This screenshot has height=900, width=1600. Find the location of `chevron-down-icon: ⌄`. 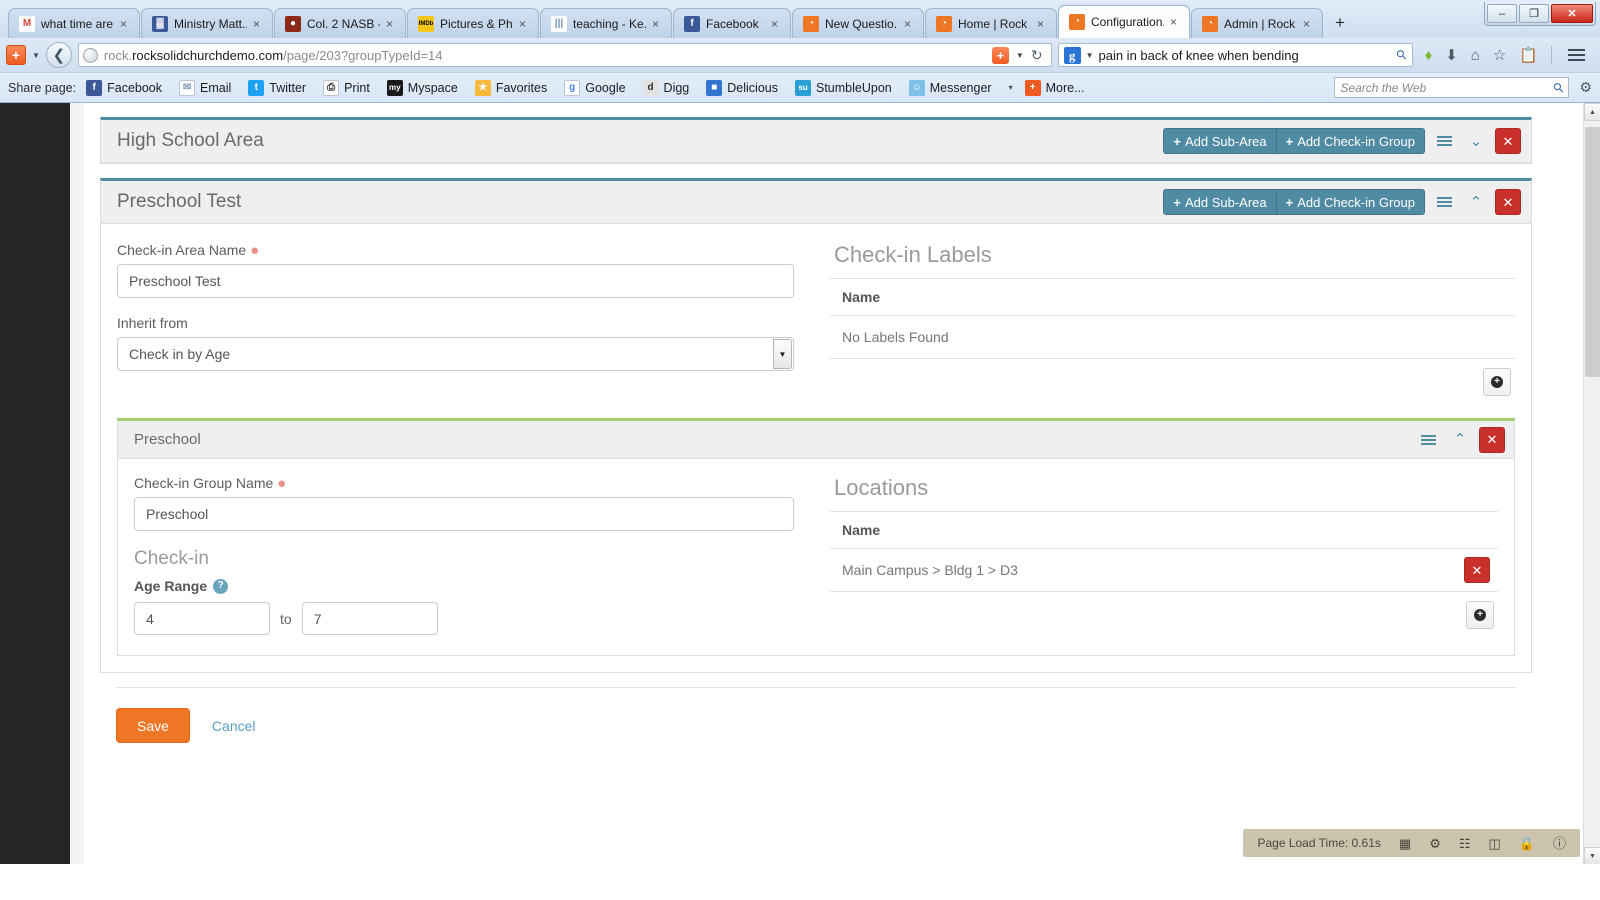

chevron-down-icon: ⌄ is located at coordinates (1476, 141).